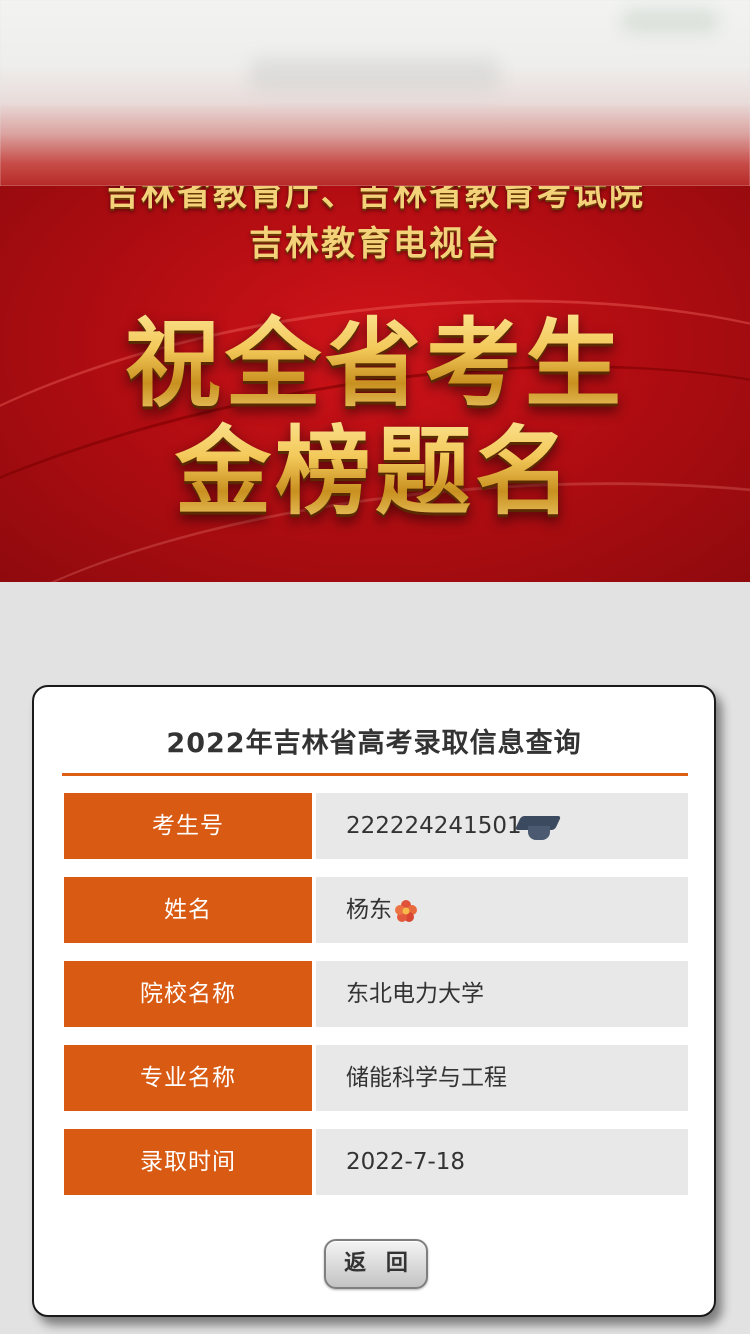 The image size is (750, 1334). Describe the element at coordinates (502, 910) in the screenshot. I see `row-value-container: 杨东` at that location.